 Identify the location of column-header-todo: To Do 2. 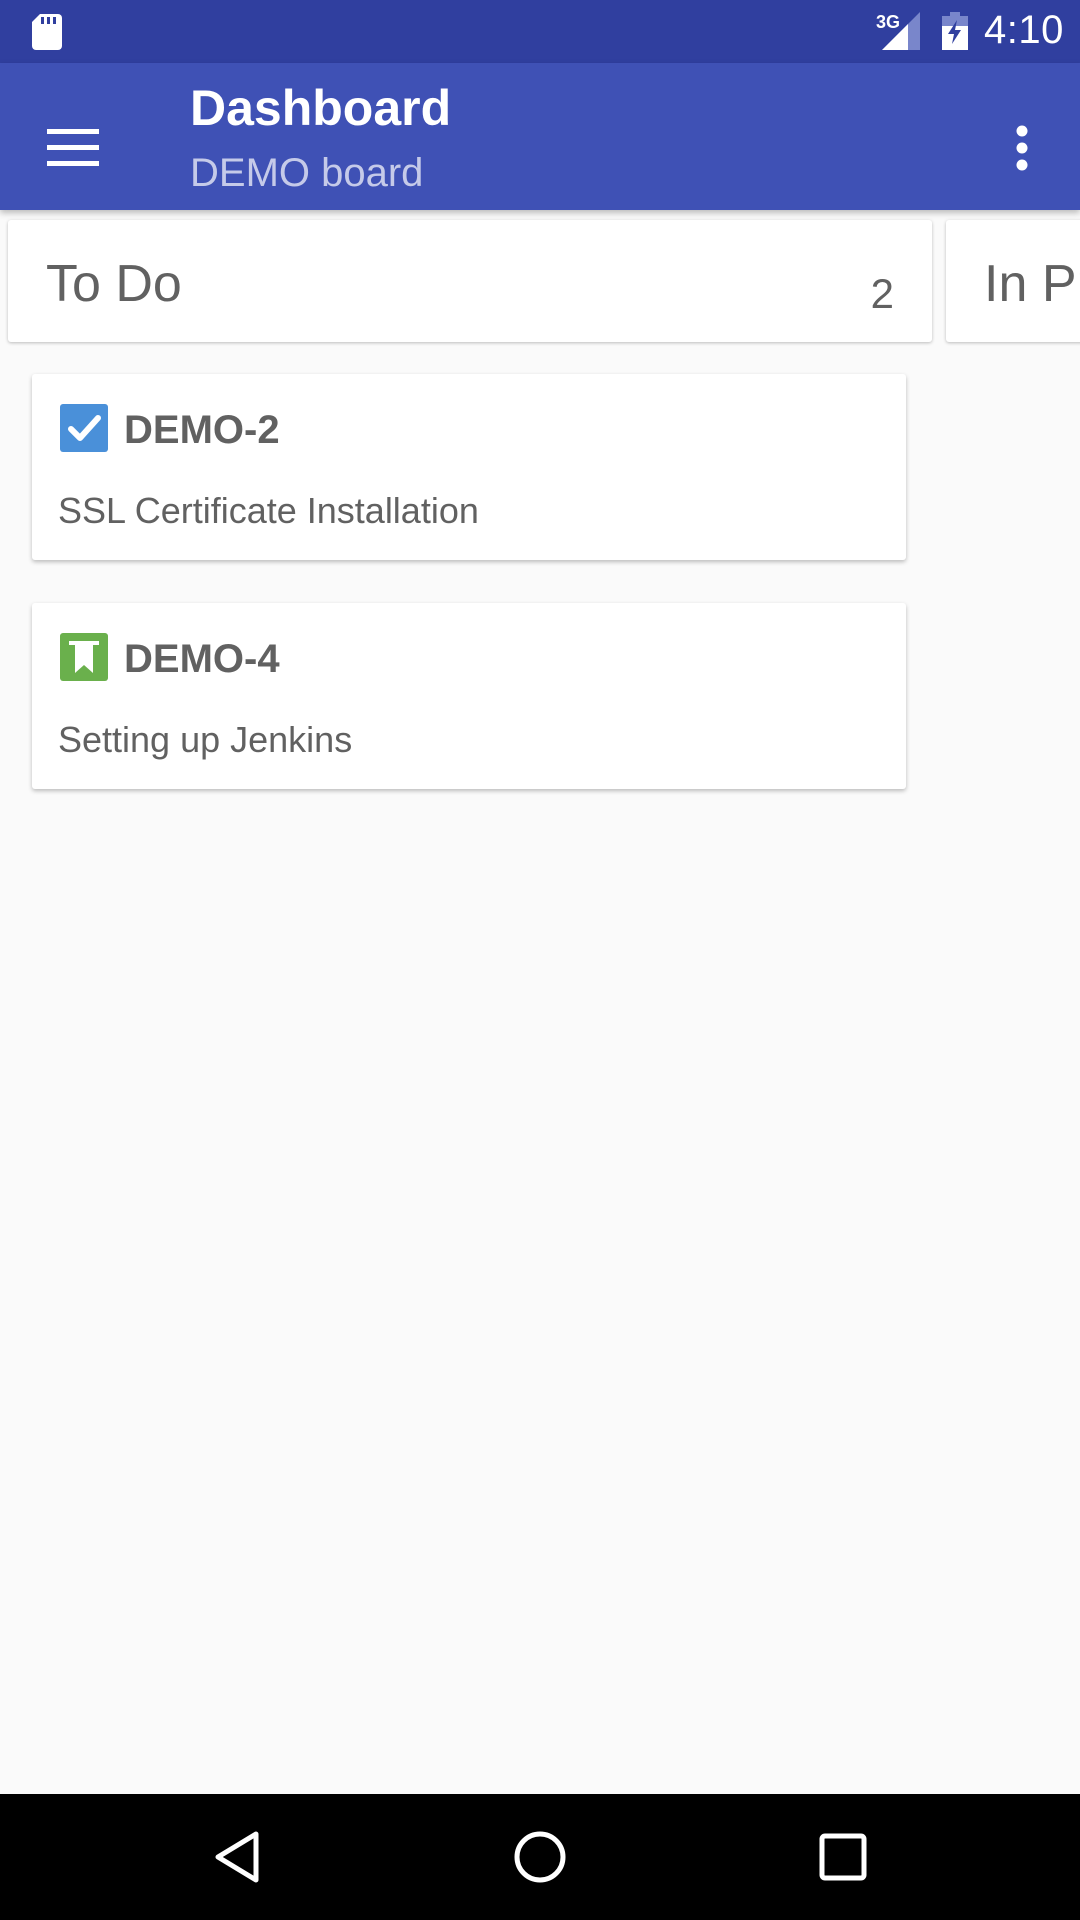
(470, 281).